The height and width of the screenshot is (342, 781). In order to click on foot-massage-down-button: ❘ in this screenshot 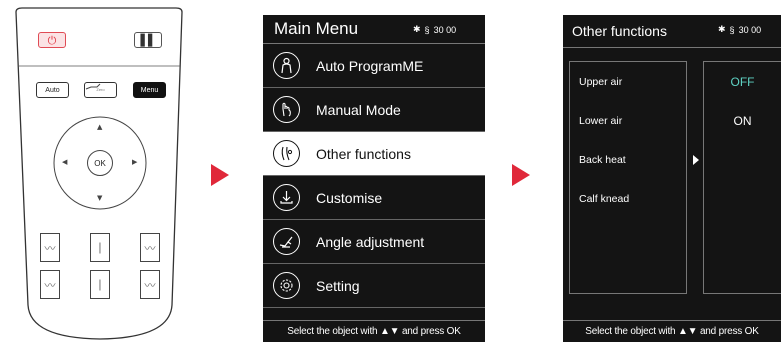, I will do `click(100, 284)`.